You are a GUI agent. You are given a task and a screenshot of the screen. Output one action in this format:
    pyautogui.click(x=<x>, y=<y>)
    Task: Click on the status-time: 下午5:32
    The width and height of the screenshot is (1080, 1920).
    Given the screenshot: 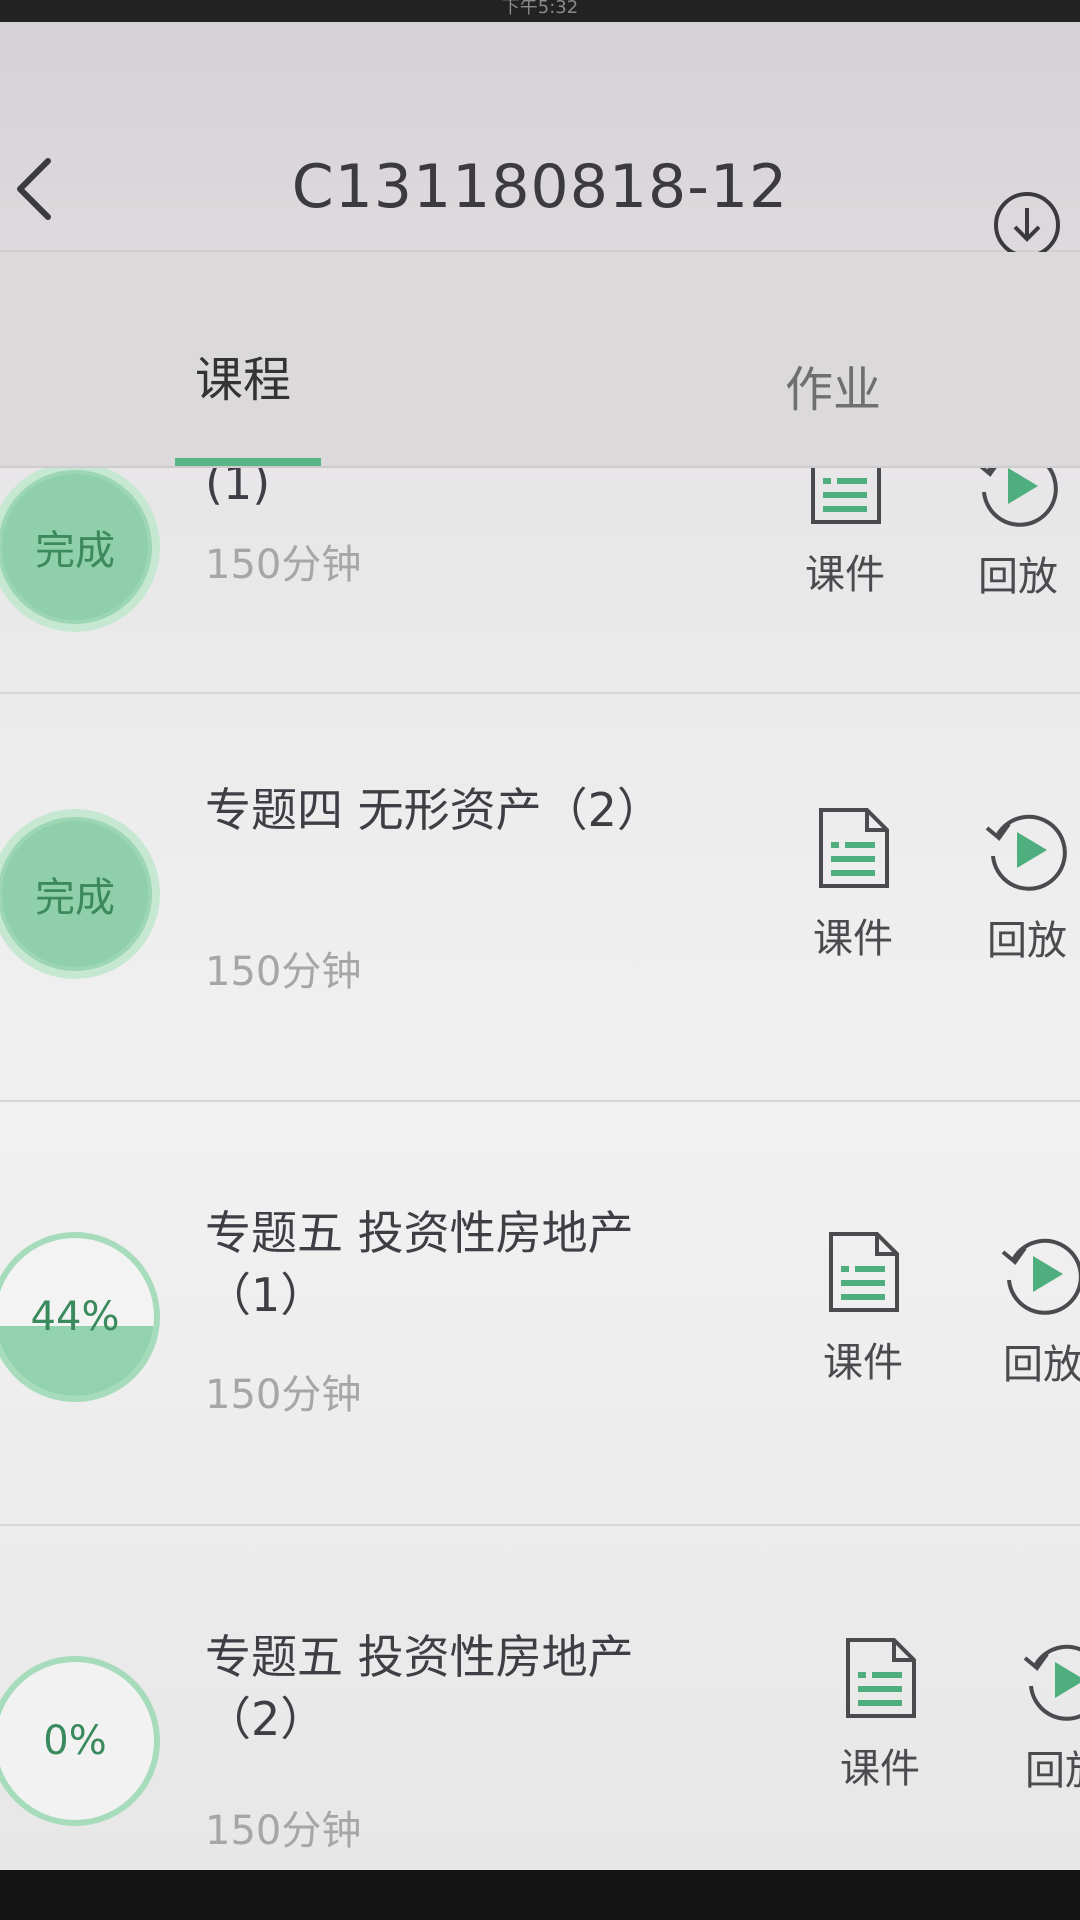 What is the action you would take?
    pyautogui.click(x=540, y=9)
    